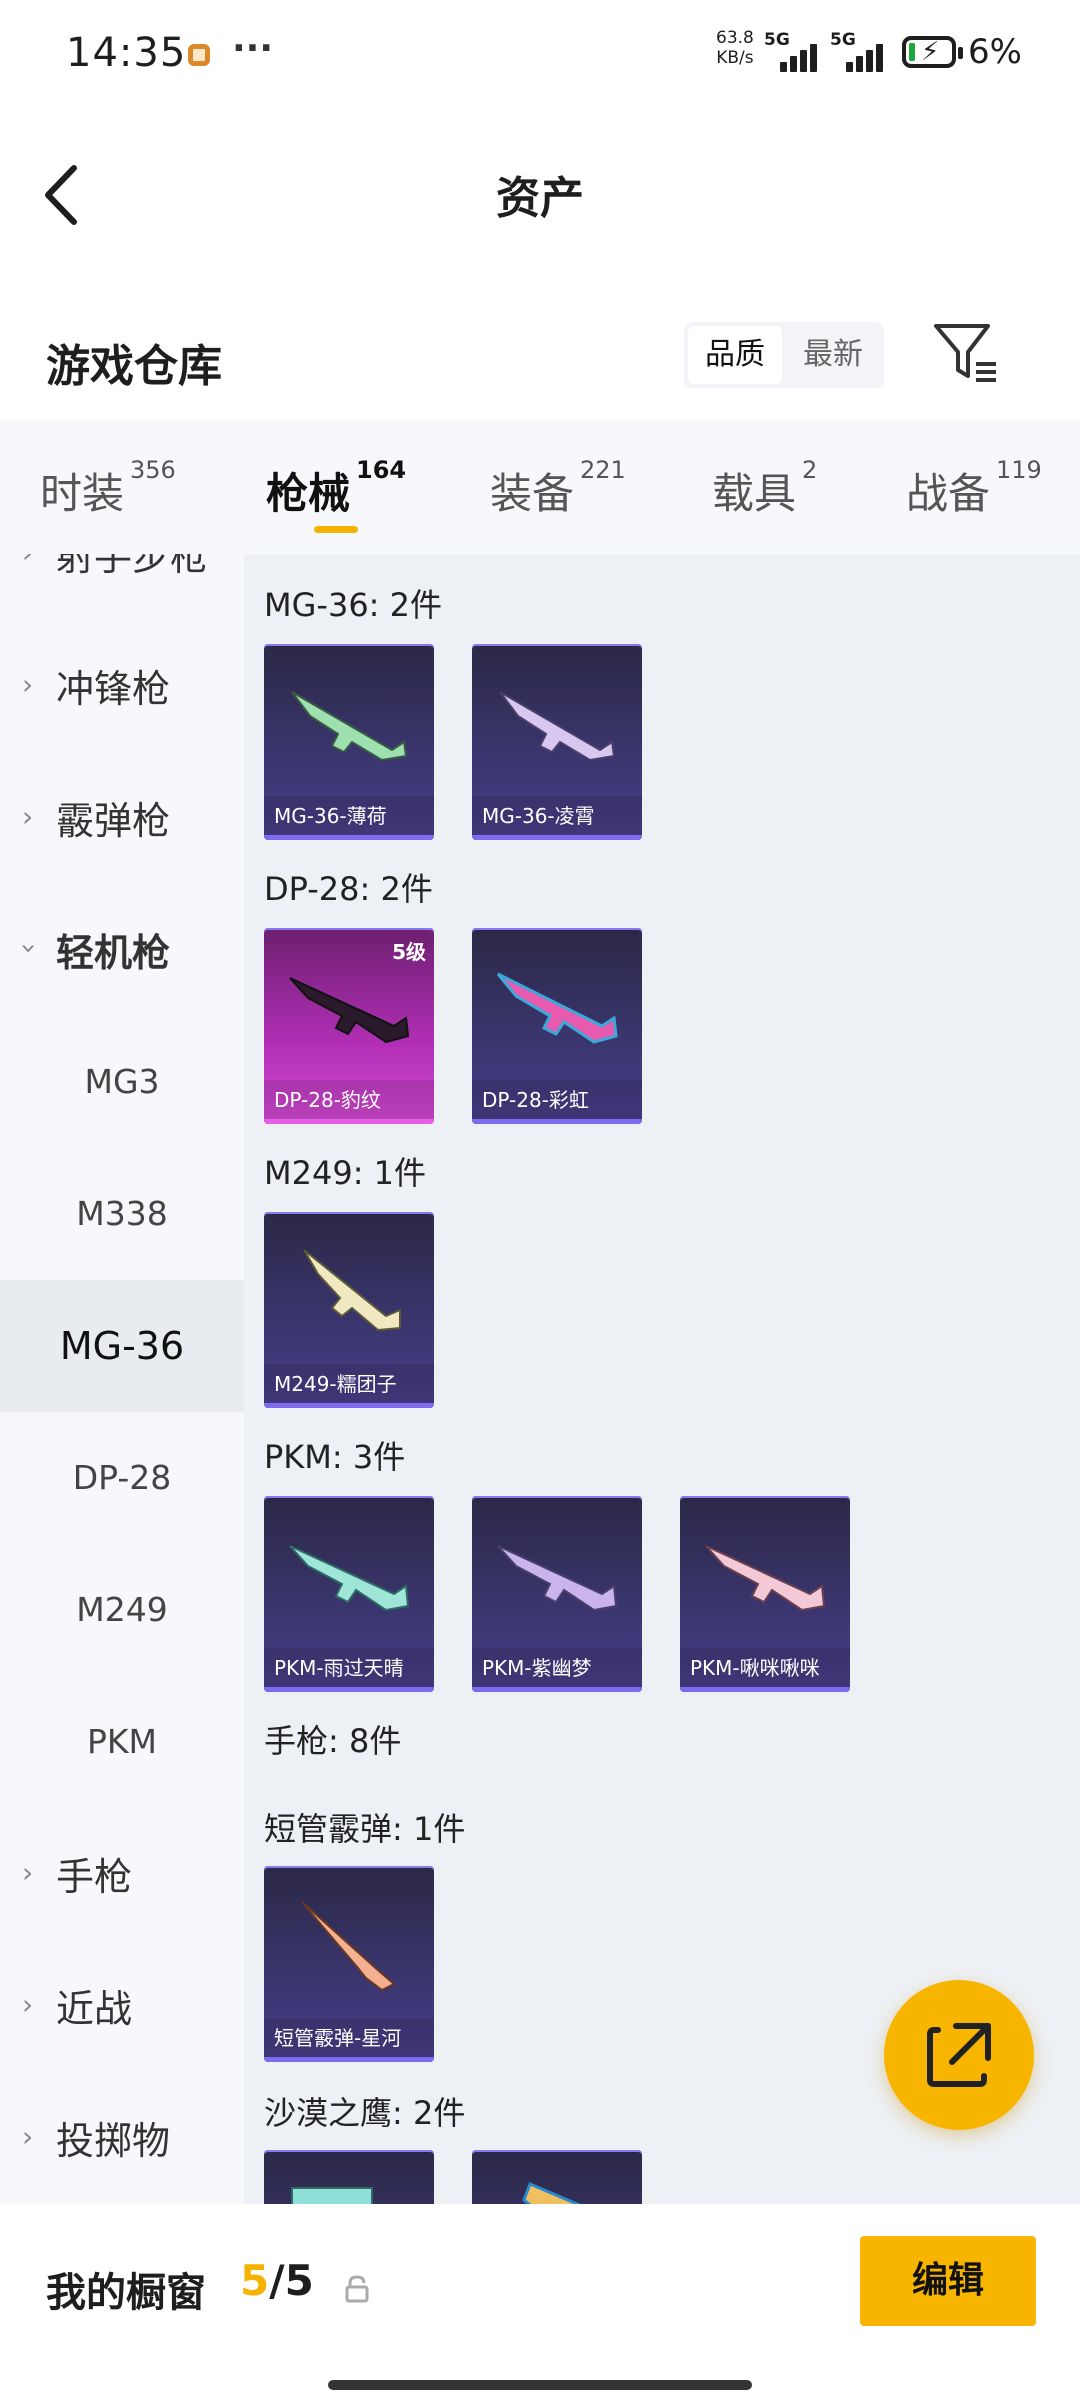 The image size is (1080, 2400). What do you see at coordinates (349, 818) in the screenshot?
I see `item-name: MG-36-薄荷` at bounding box center [349, 818].